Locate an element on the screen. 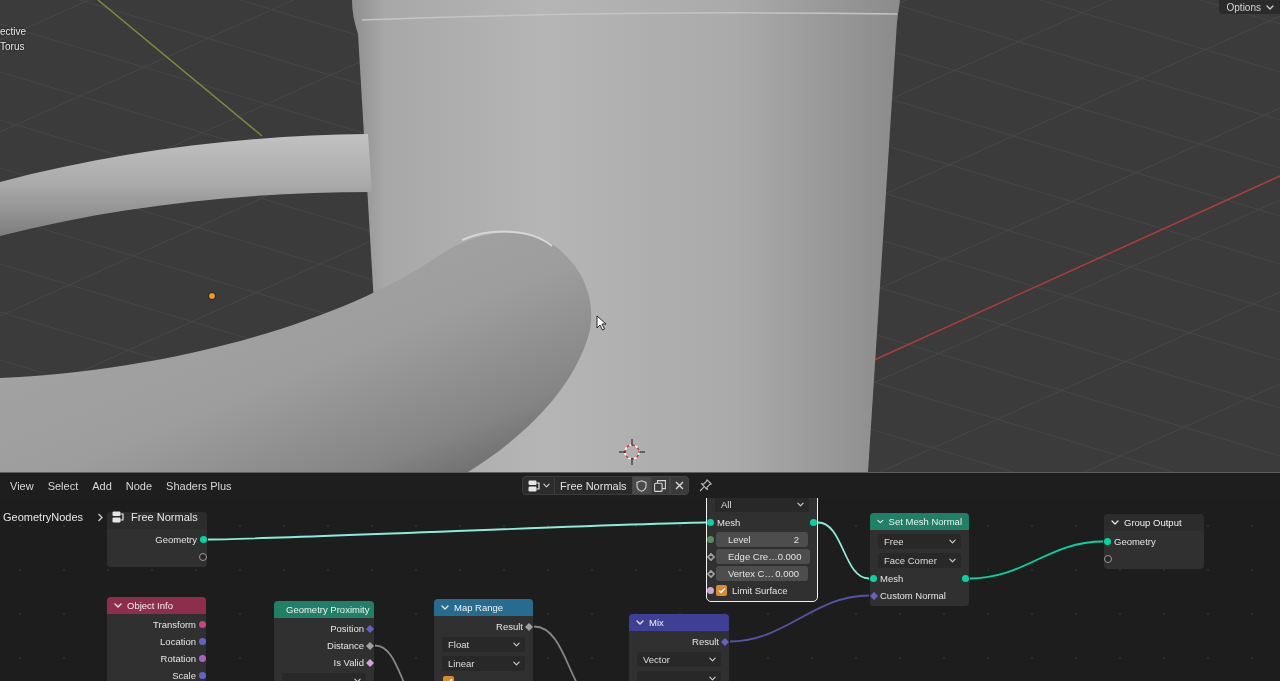 The height and width of the screenshot is (681, 1280). node: Set Mesh Normal Free Face Corner Mesh Custom Normal is located at coordinates (919, 559).